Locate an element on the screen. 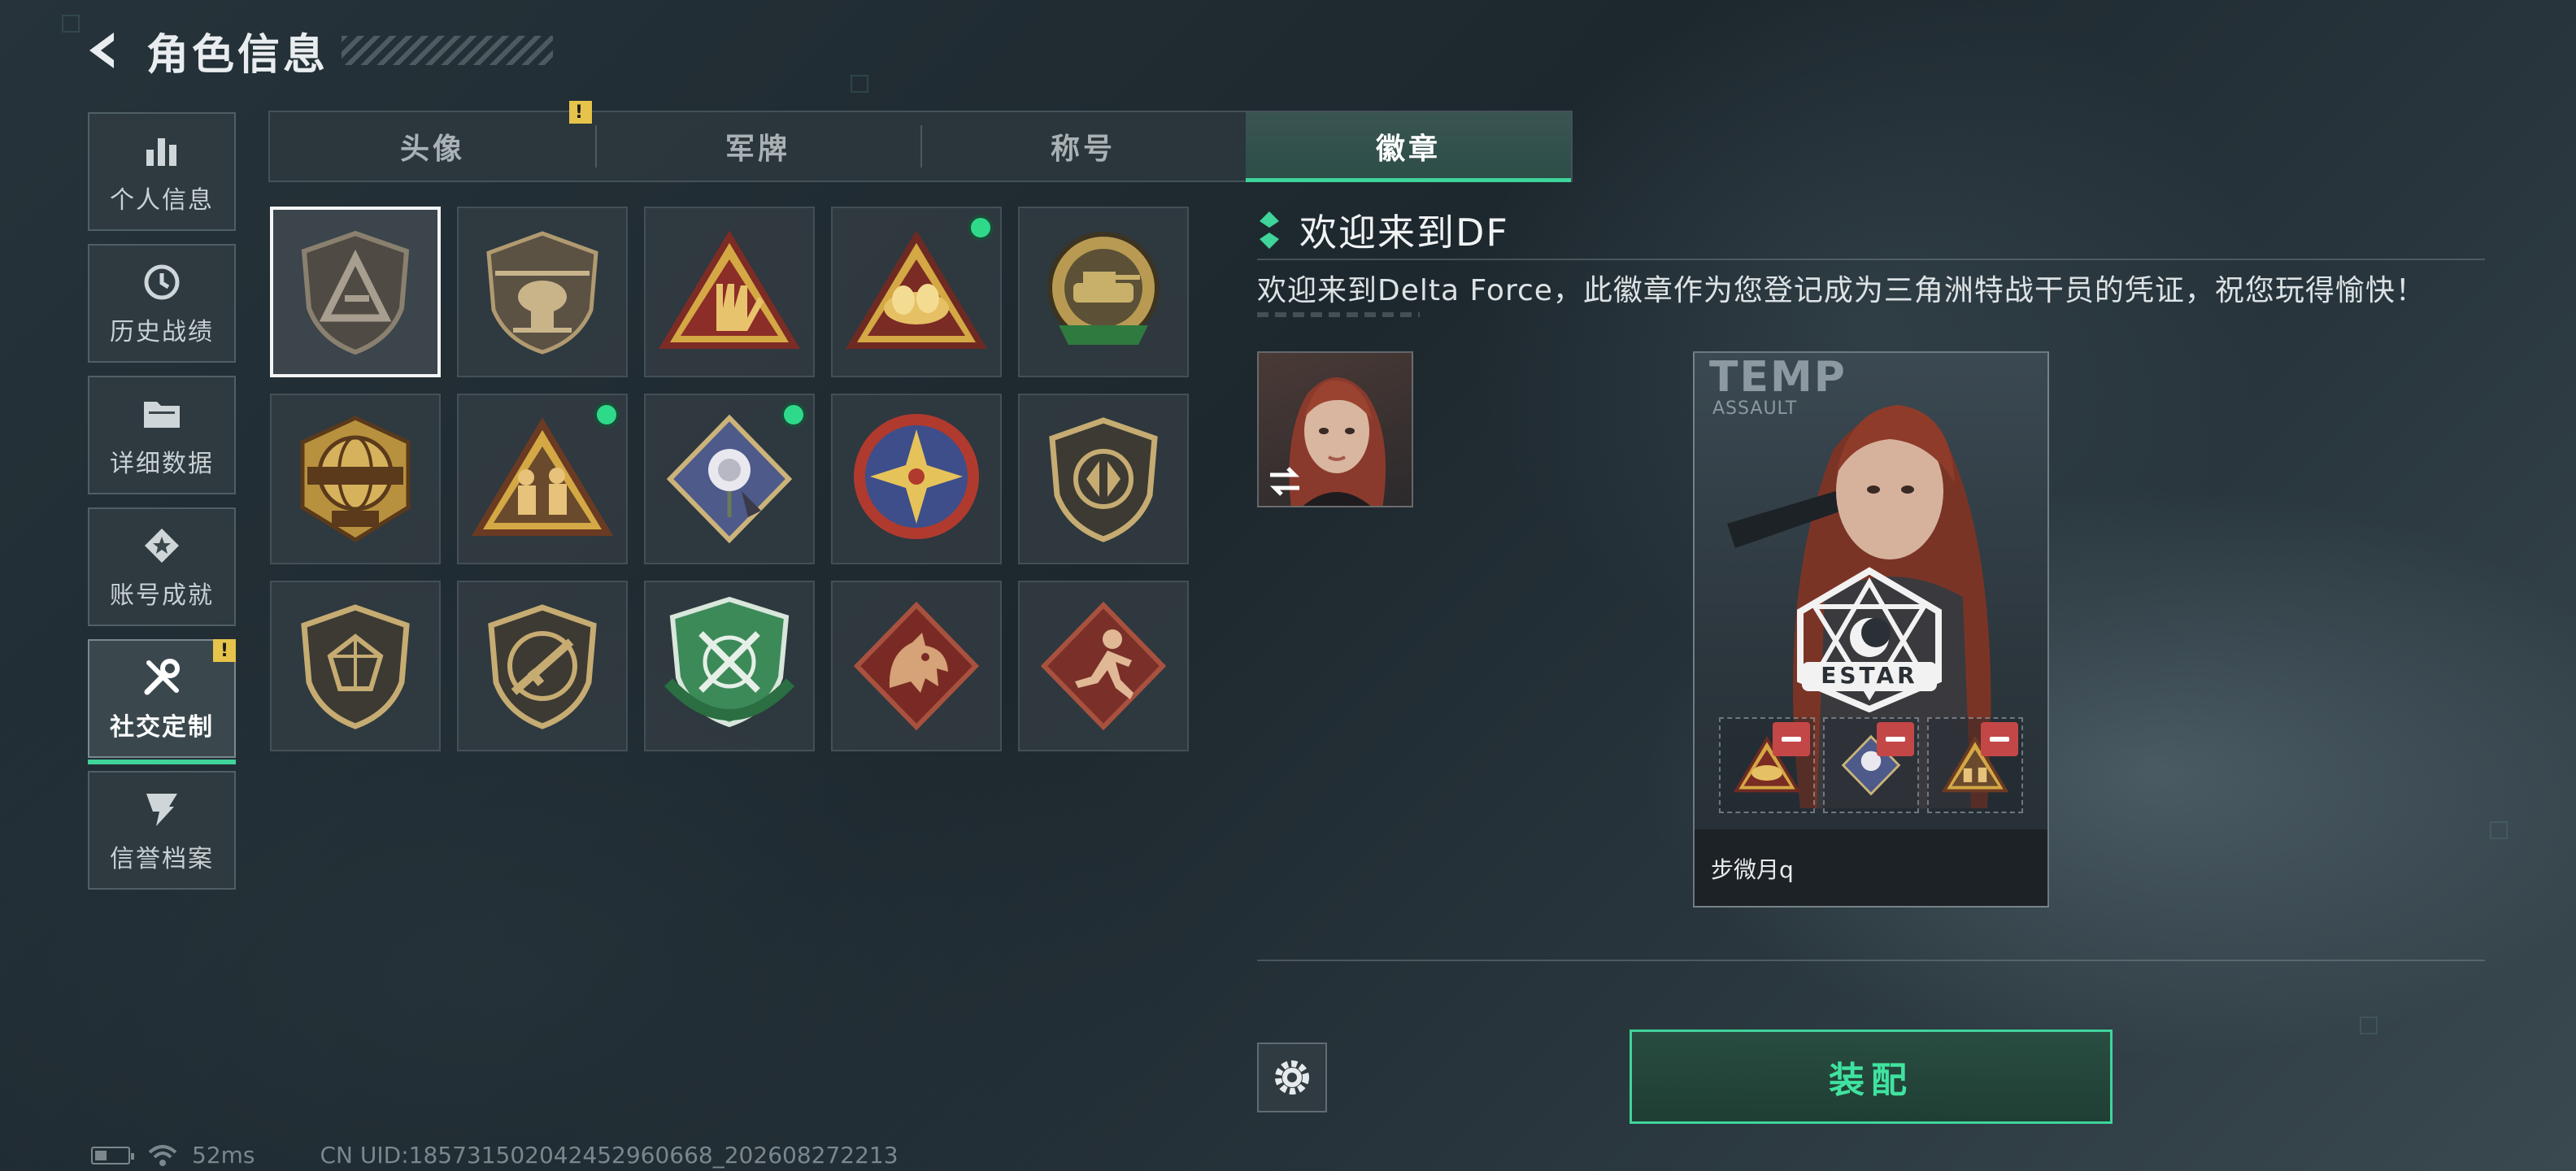 This screenshot has height=1171, width=2576. nest-triangle-badge-icon is located at coordinates (917, 290).